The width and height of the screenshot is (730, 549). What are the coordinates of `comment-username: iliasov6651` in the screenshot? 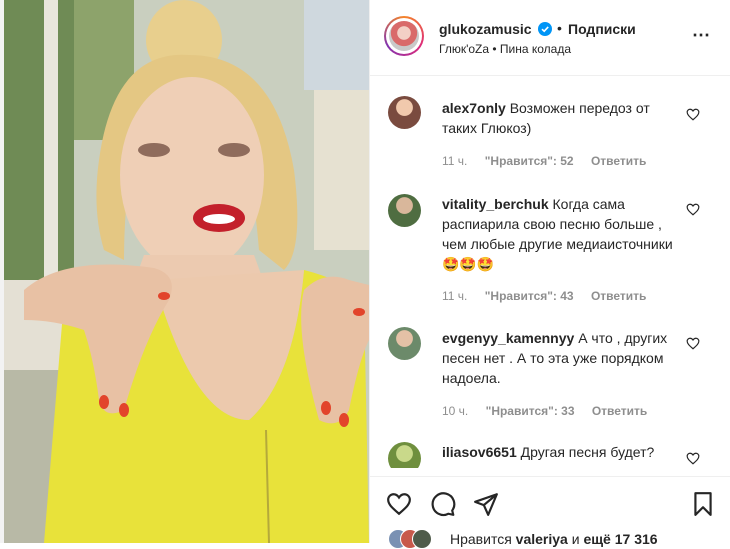 It's located at (479, 452).